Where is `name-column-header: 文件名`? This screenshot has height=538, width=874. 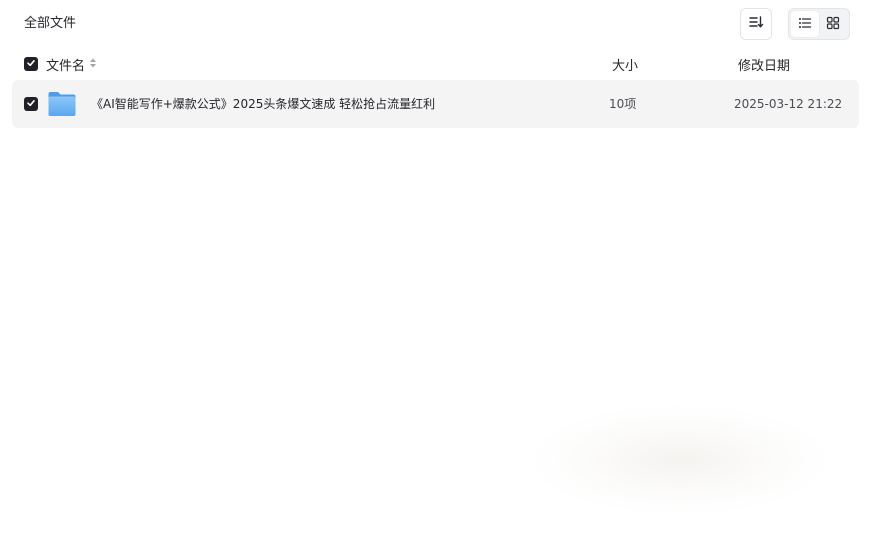 name-column-header: 文件名 is located at coordinates (71, 64).